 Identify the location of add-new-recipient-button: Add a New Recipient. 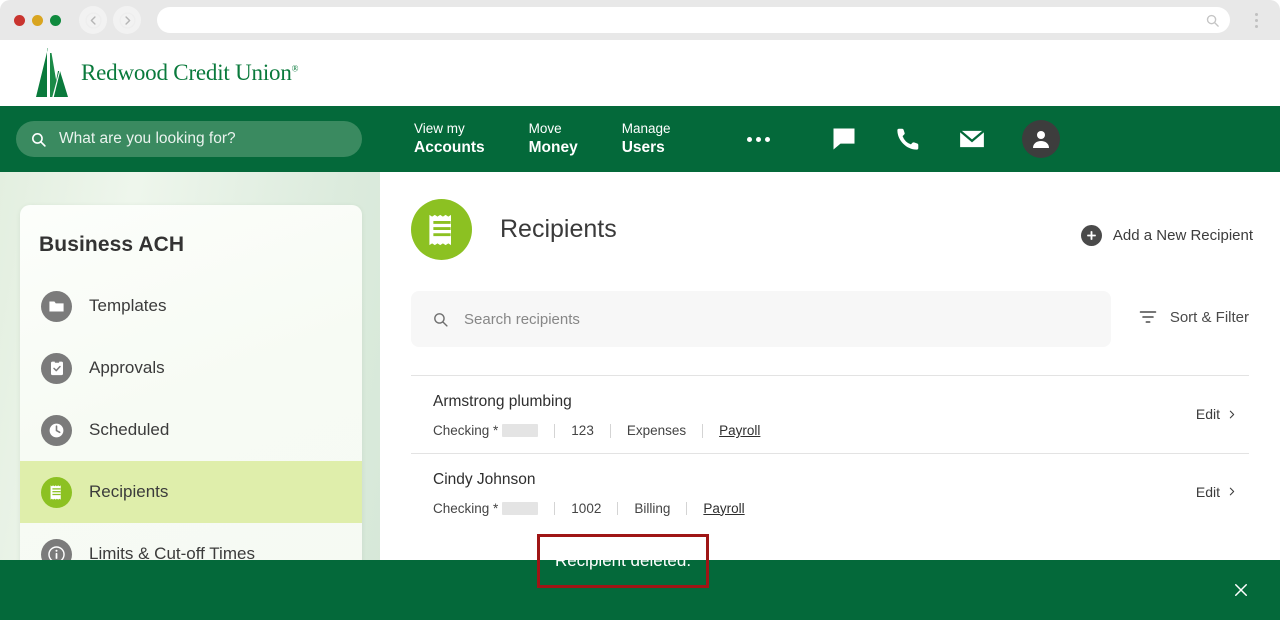
(1166, 235).